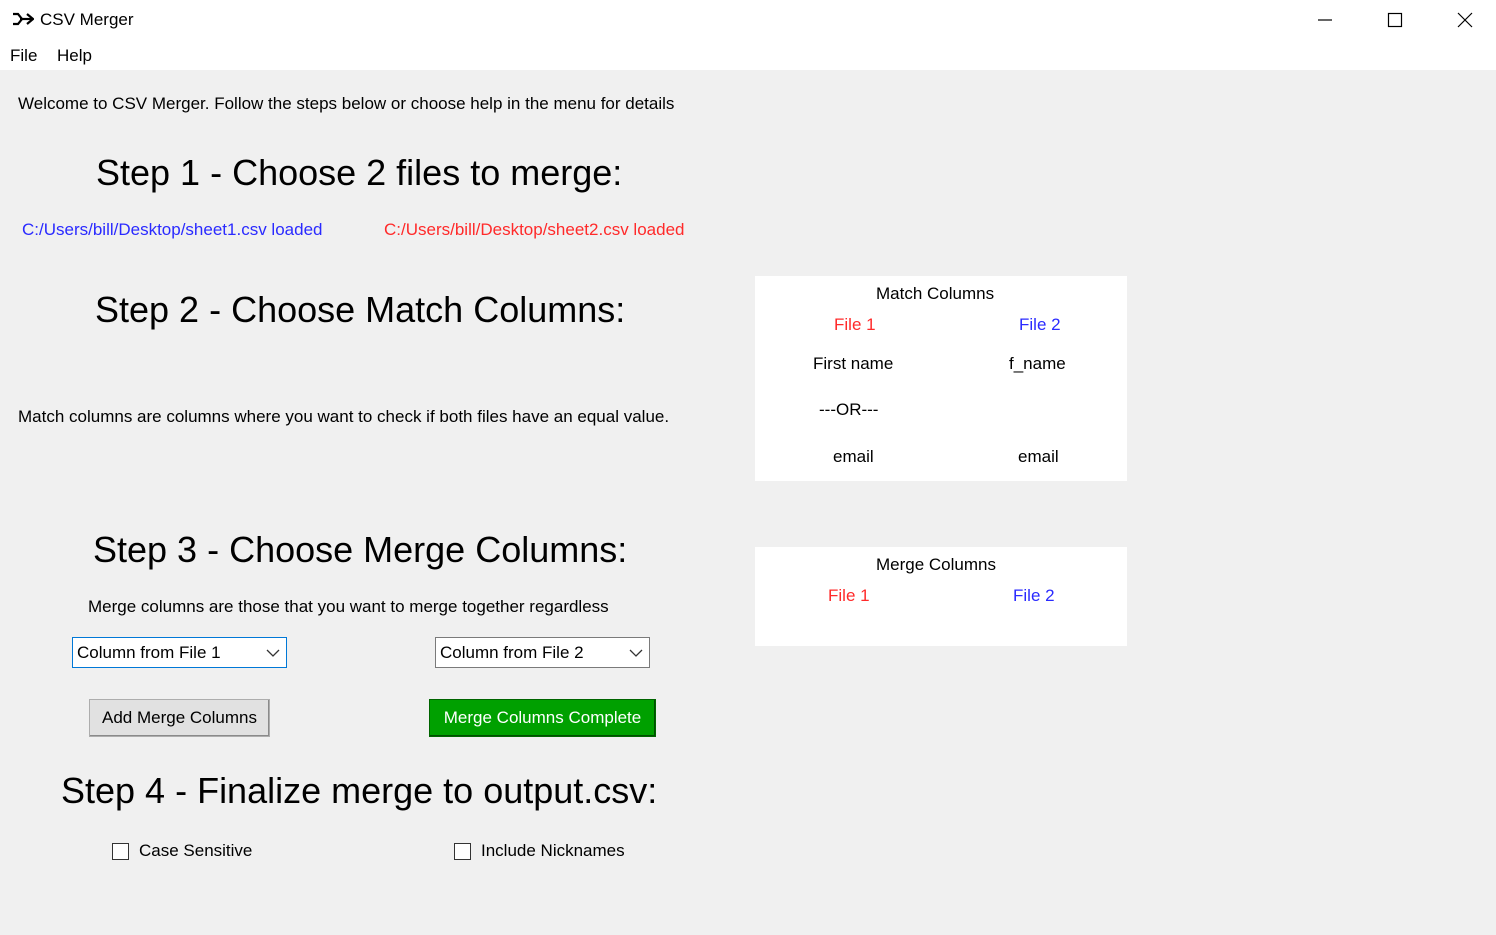  I want to click on close-icon, so click(1465, 20).